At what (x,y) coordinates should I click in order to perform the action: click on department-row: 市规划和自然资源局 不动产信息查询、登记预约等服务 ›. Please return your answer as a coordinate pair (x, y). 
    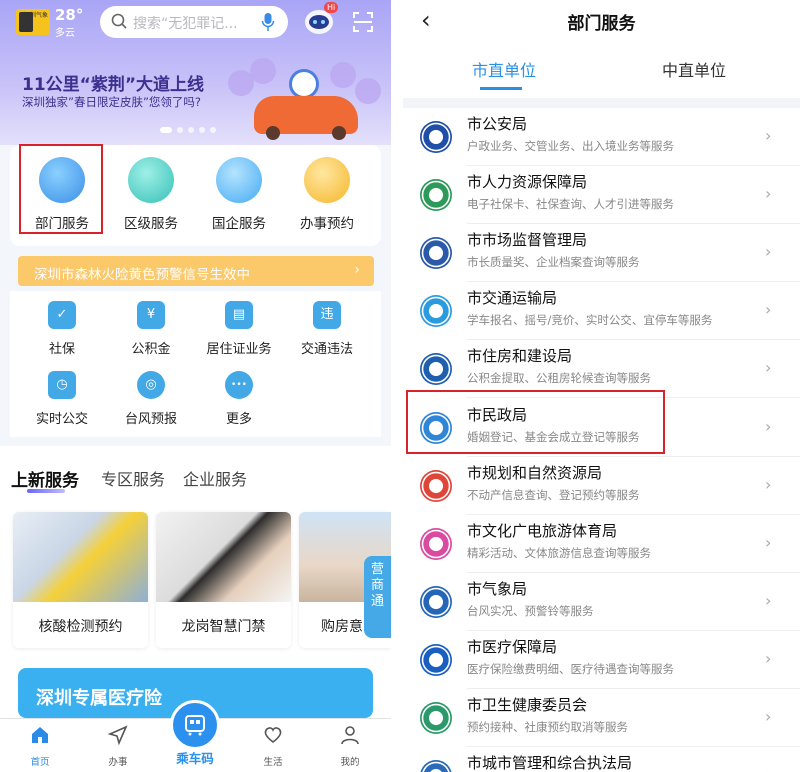
    Looking at the image, I should click on (601, 486).